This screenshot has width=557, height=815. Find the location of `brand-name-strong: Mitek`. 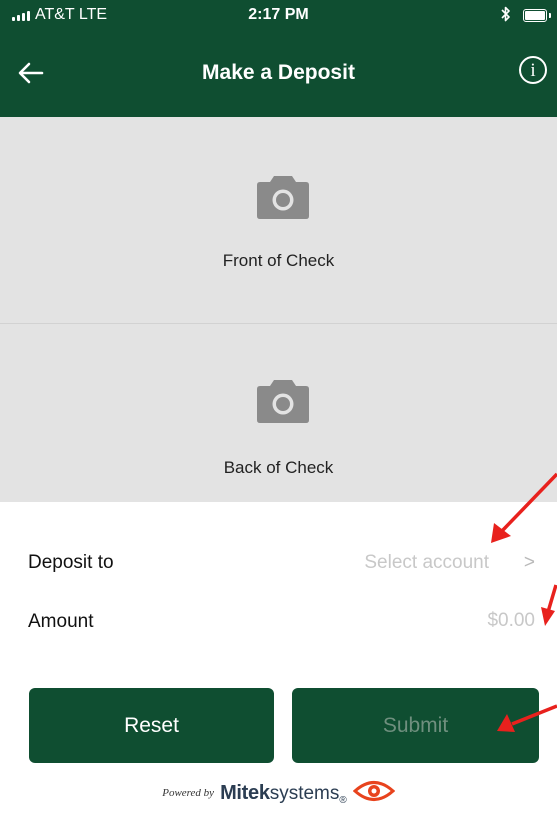

brand-name-strong: Mitek is located at coordinates (245, 792).